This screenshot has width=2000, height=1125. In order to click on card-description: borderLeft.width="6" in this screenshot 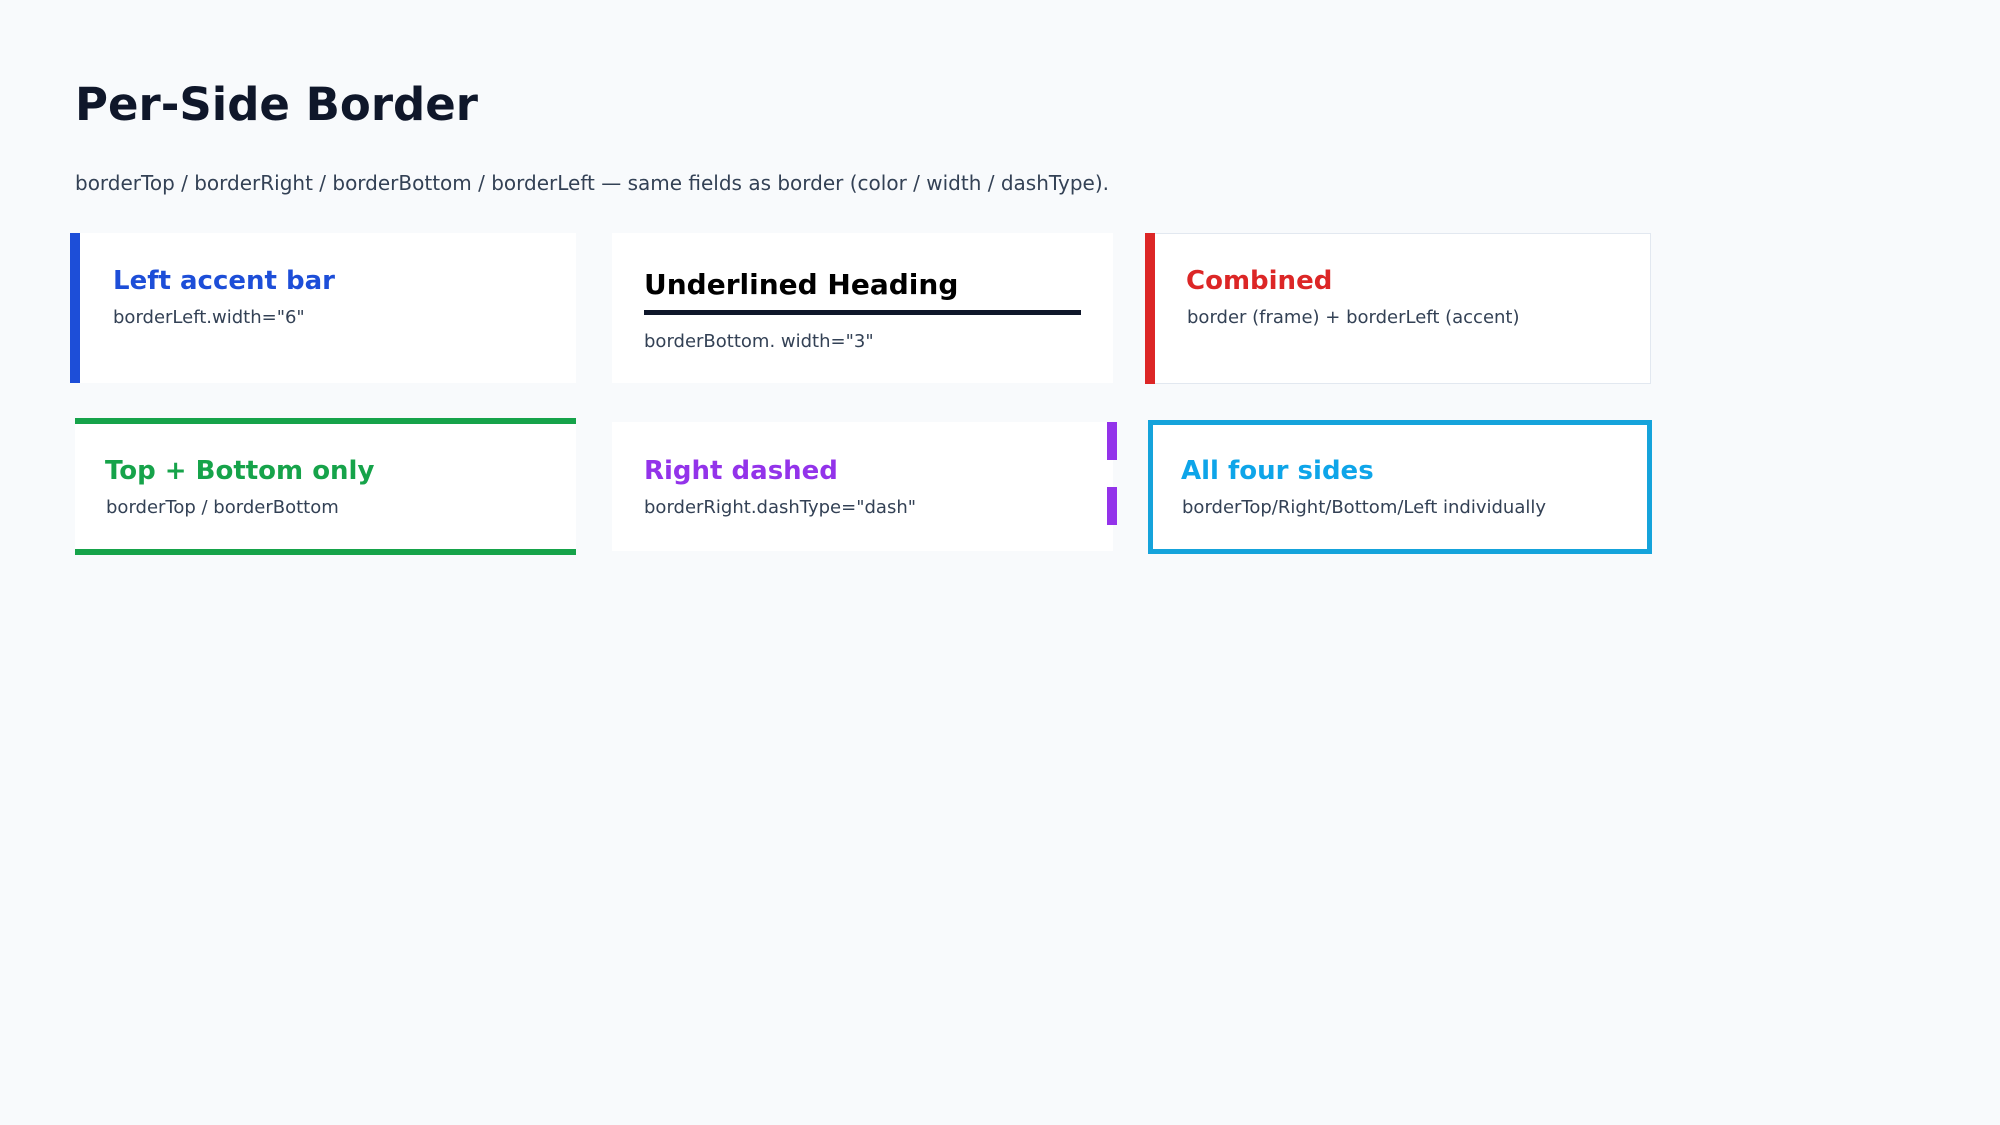, I will do `click(209, 317)`.